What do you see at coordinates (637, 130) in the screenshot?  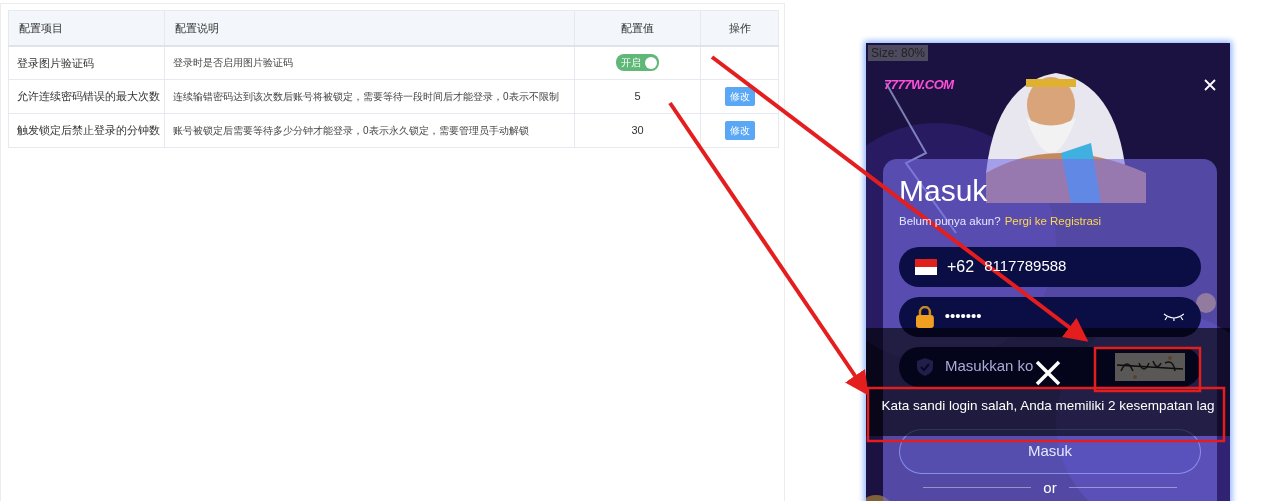 I see `table-cell: 30` at bounding box center [637, 130].